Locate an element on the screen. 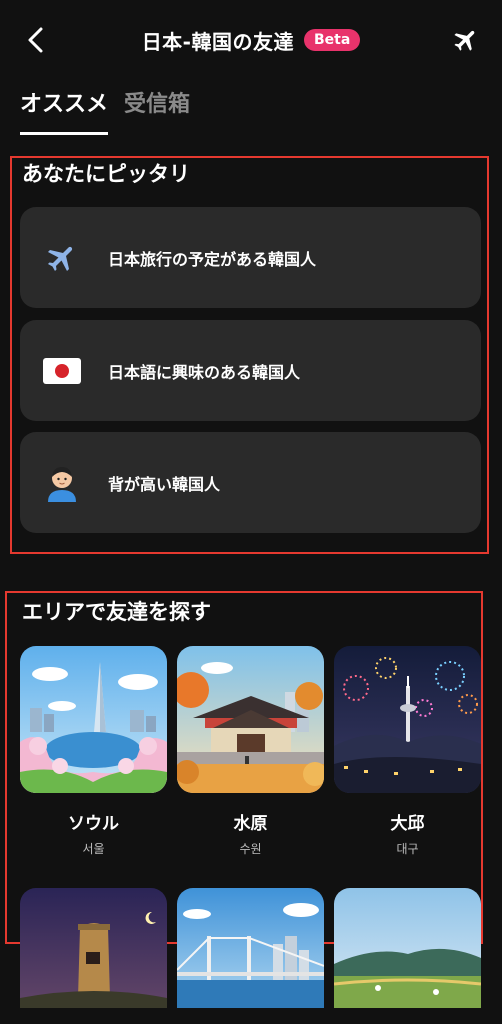  jeju-illustration is located at coordinates (407, 948).